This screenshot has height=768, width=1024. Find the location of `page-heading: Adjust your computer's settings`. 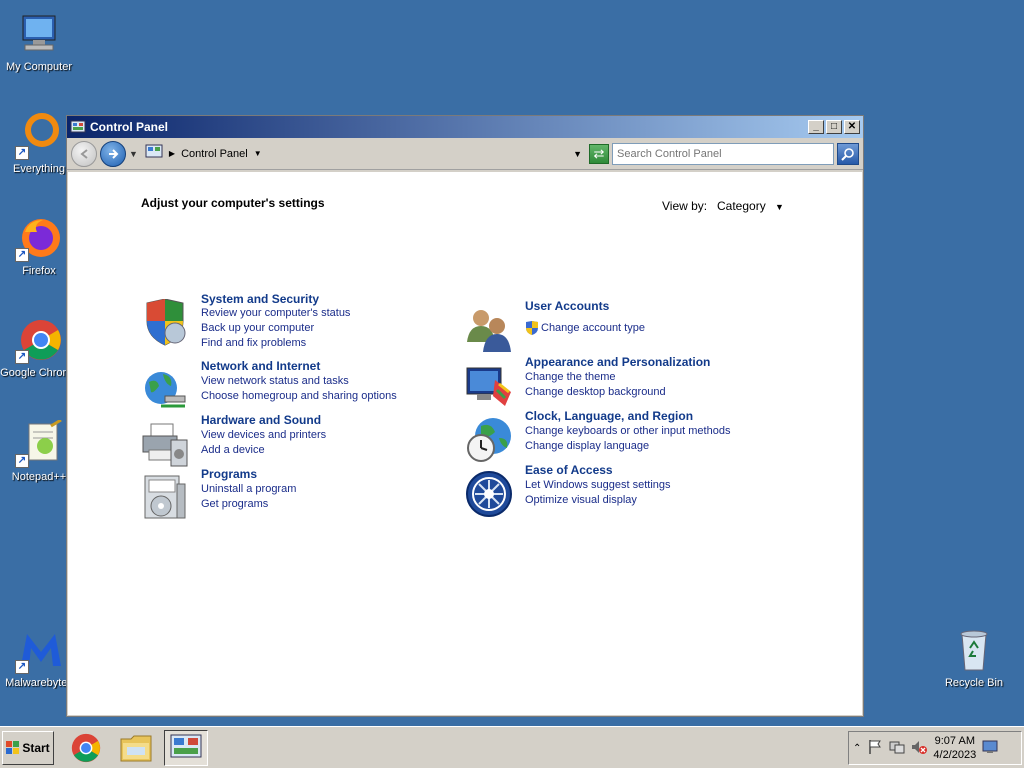

page-heading: Adjust your computer's settings is located at coordinates (233, 203).